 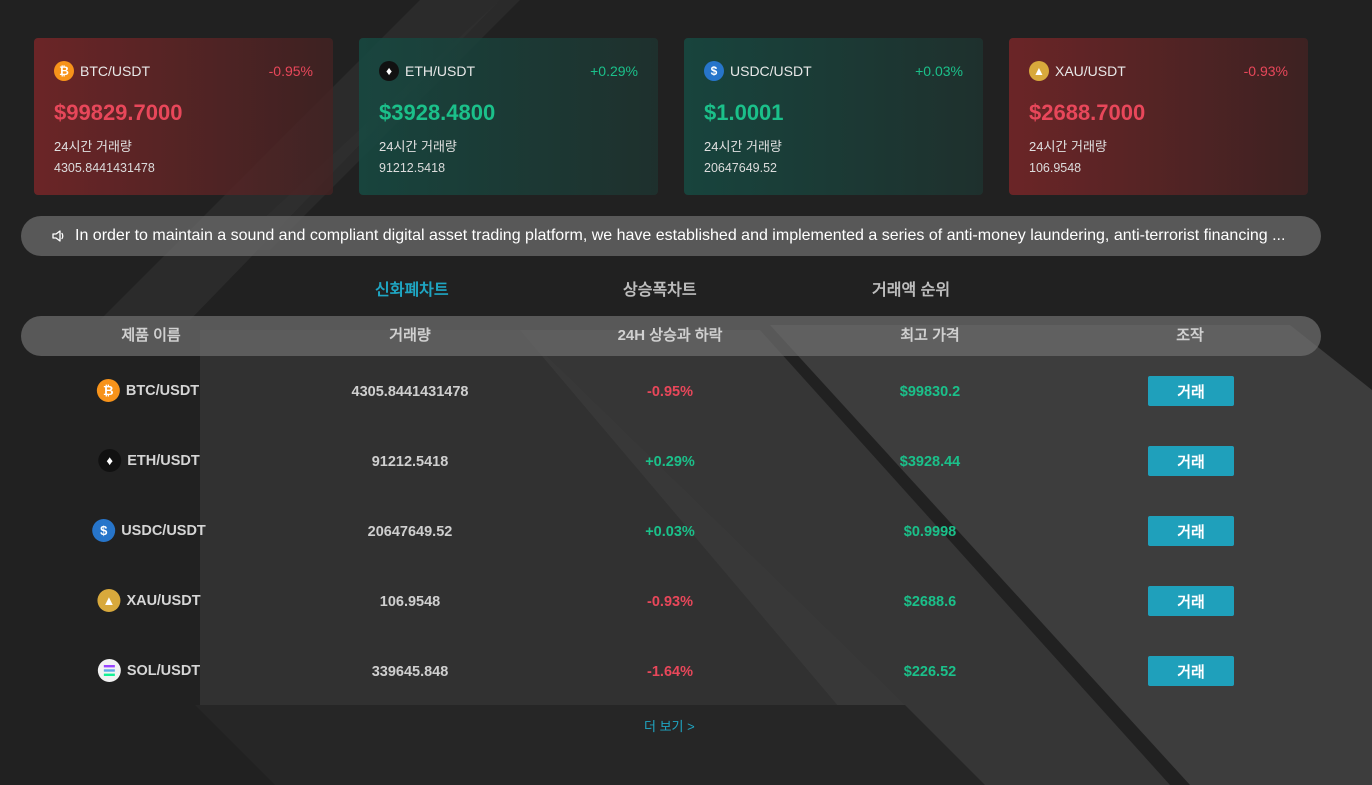 What do you see at coordinates (930, 462) in the screenshot?
I see `row-high-price: $3928.44` at bounding box center [930, 462].